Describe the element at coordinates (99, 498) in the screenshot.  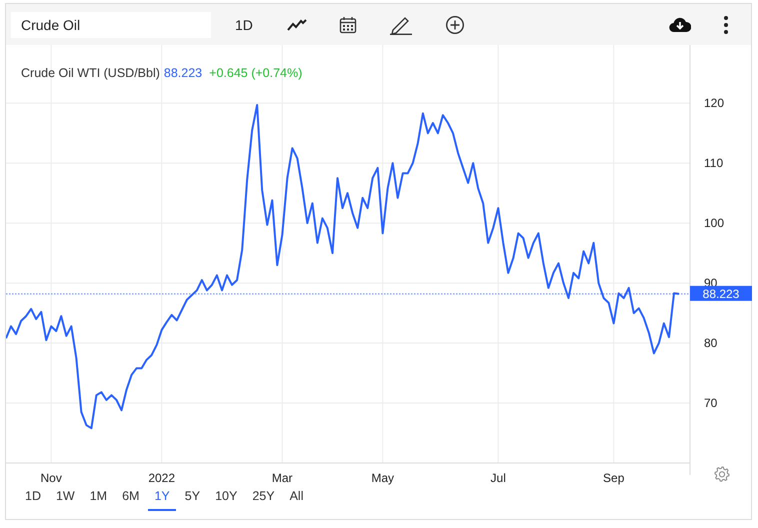
I see `time-range-tab: 1M` at that location.